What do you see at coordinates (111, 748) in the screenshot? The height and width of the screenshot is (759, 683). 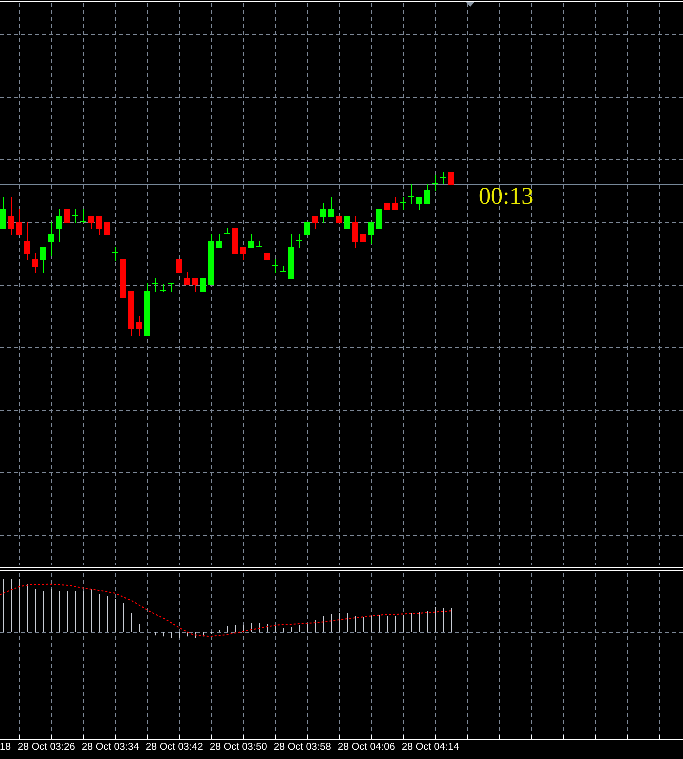 I see `time-label: 28 Oct 03:34` at bounding box center [111, 748].